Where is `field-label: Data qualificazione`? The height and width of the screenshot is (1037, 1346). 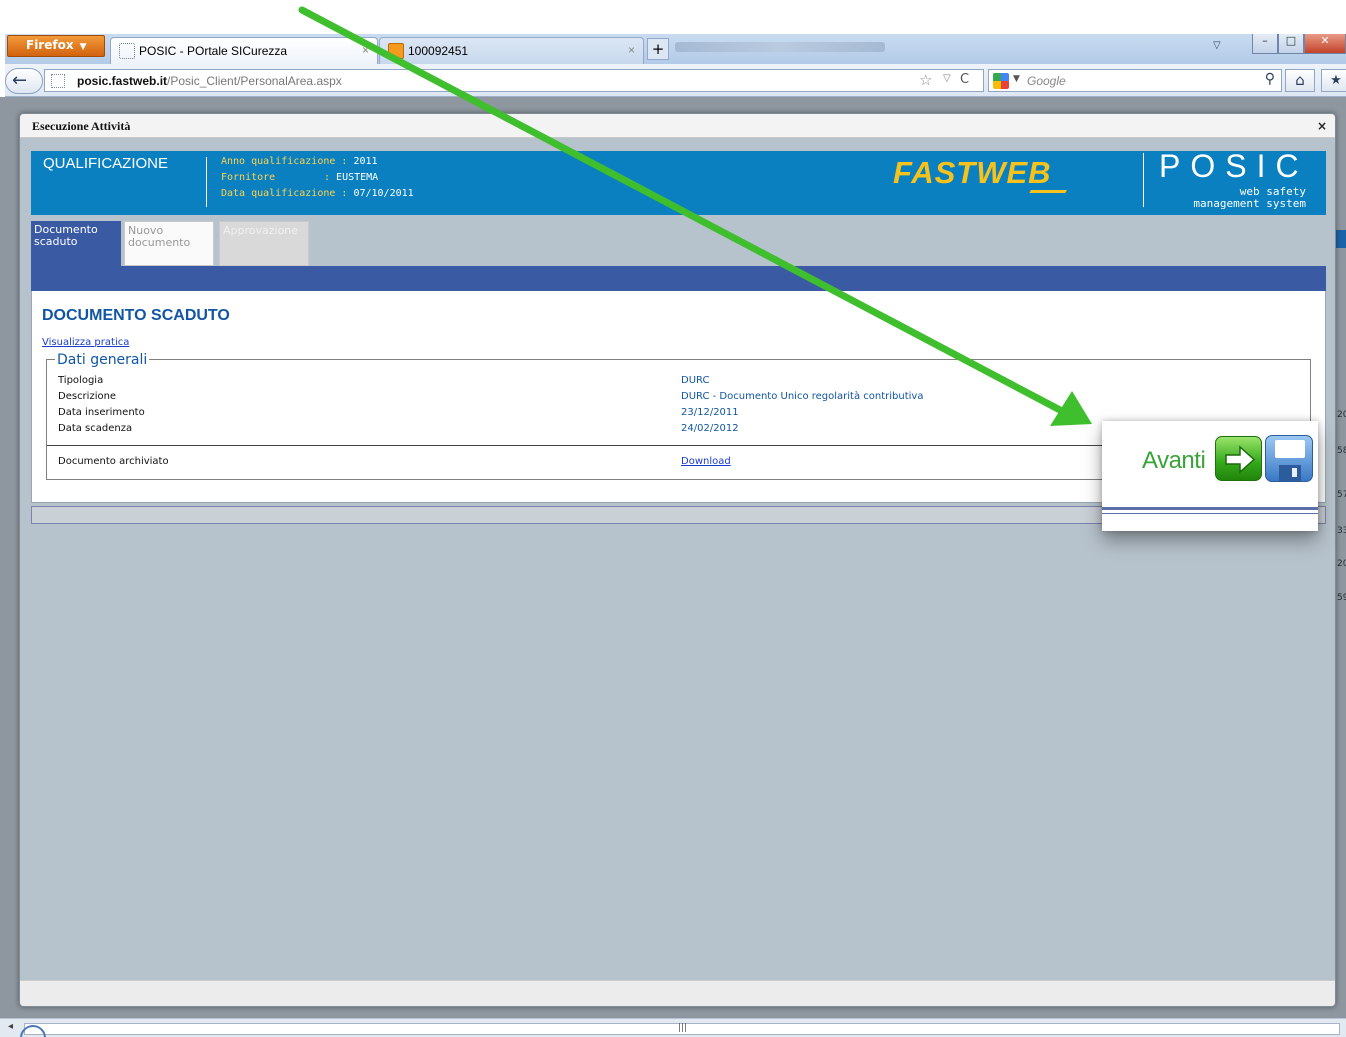
field-label: Data qualificazione is located at coordinates (278, 193).